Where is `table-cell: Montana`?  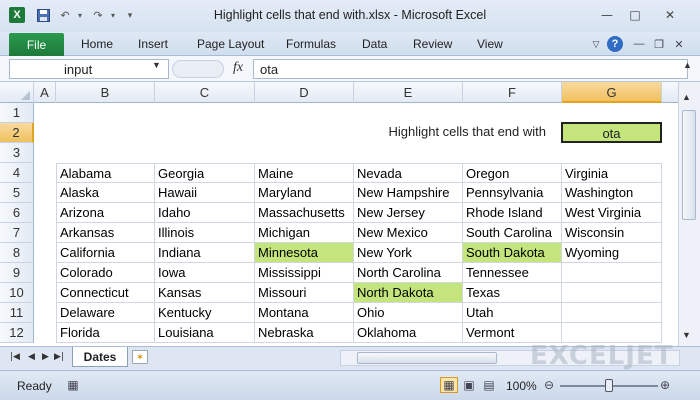
table-cell: Montana is located at coordinates (304, 313).